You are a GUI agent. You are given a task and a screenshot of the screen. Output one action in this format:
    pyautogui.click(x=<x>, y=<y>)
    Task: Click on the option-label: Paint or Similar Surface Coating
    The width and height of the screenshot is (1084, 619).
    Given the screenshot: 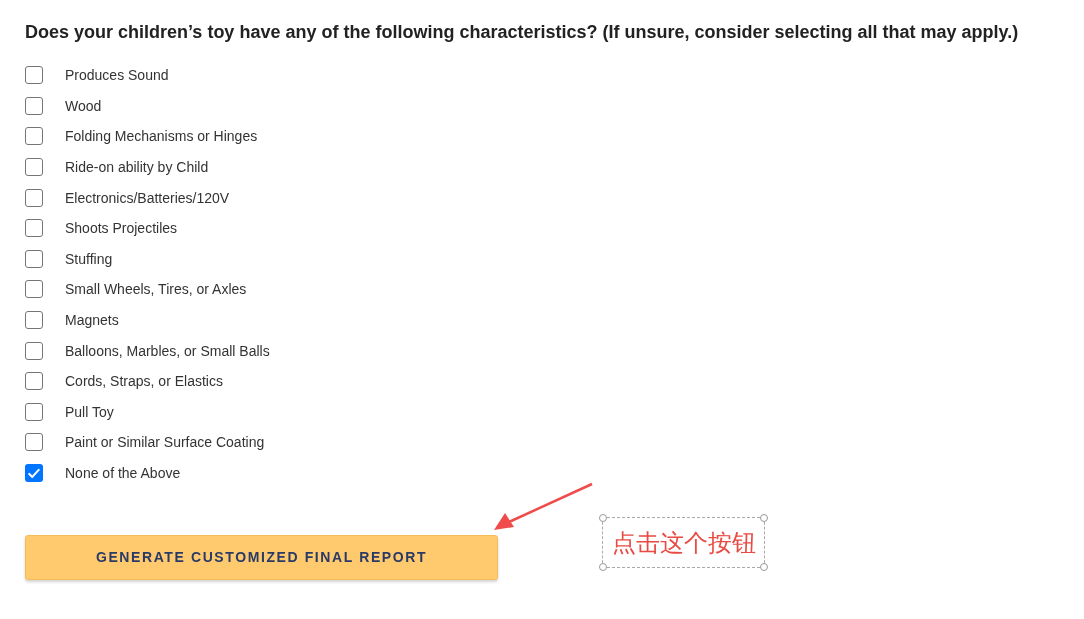 What is the action you would take?
    pyautogui.click(x=165, y=442)
    